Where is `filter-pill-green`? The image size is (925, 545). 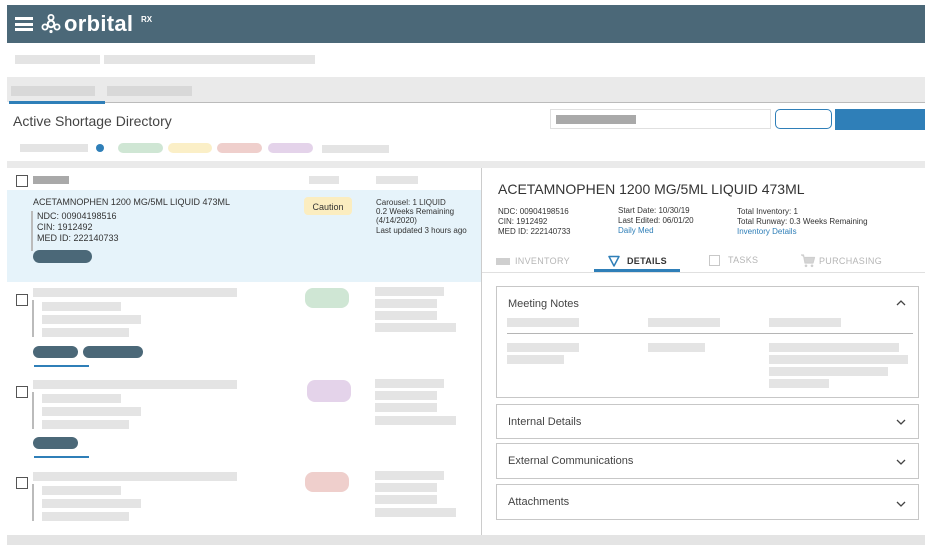 filter-pill-green is located at coordinates (140, 148).